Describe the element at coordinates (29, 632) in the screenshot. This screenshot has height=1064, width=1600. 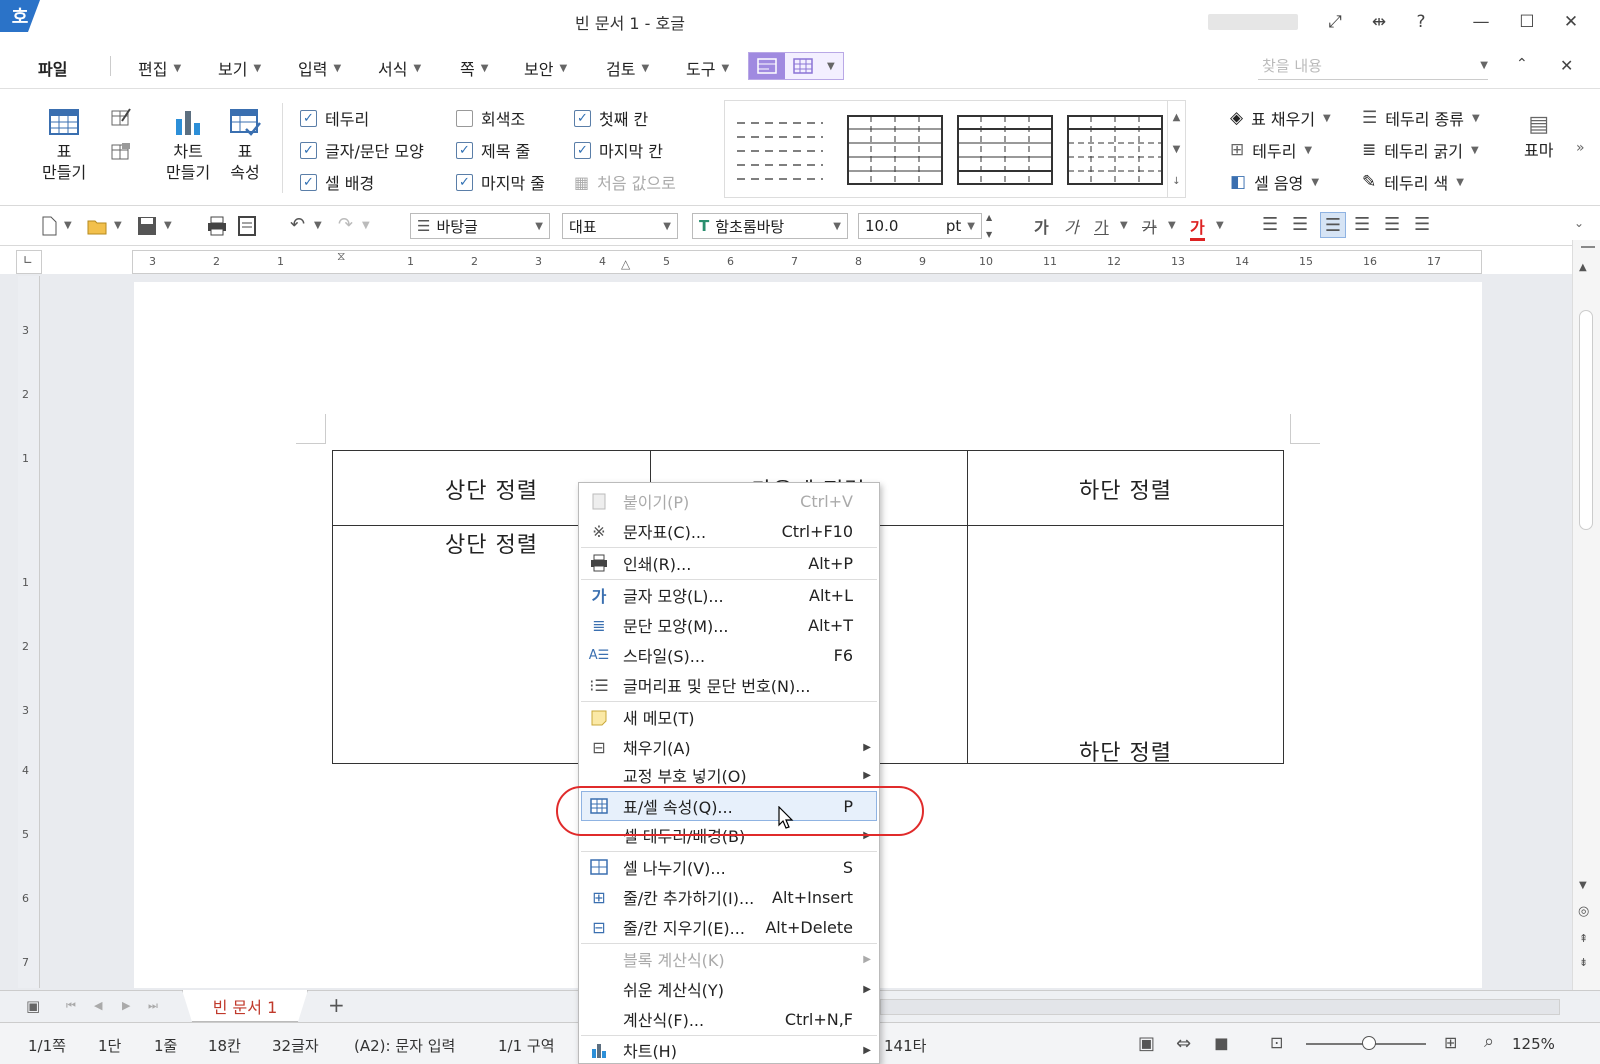
I see `vertical-ruler: 3 2 1 1 2 3 4 5 6 7` at that location.